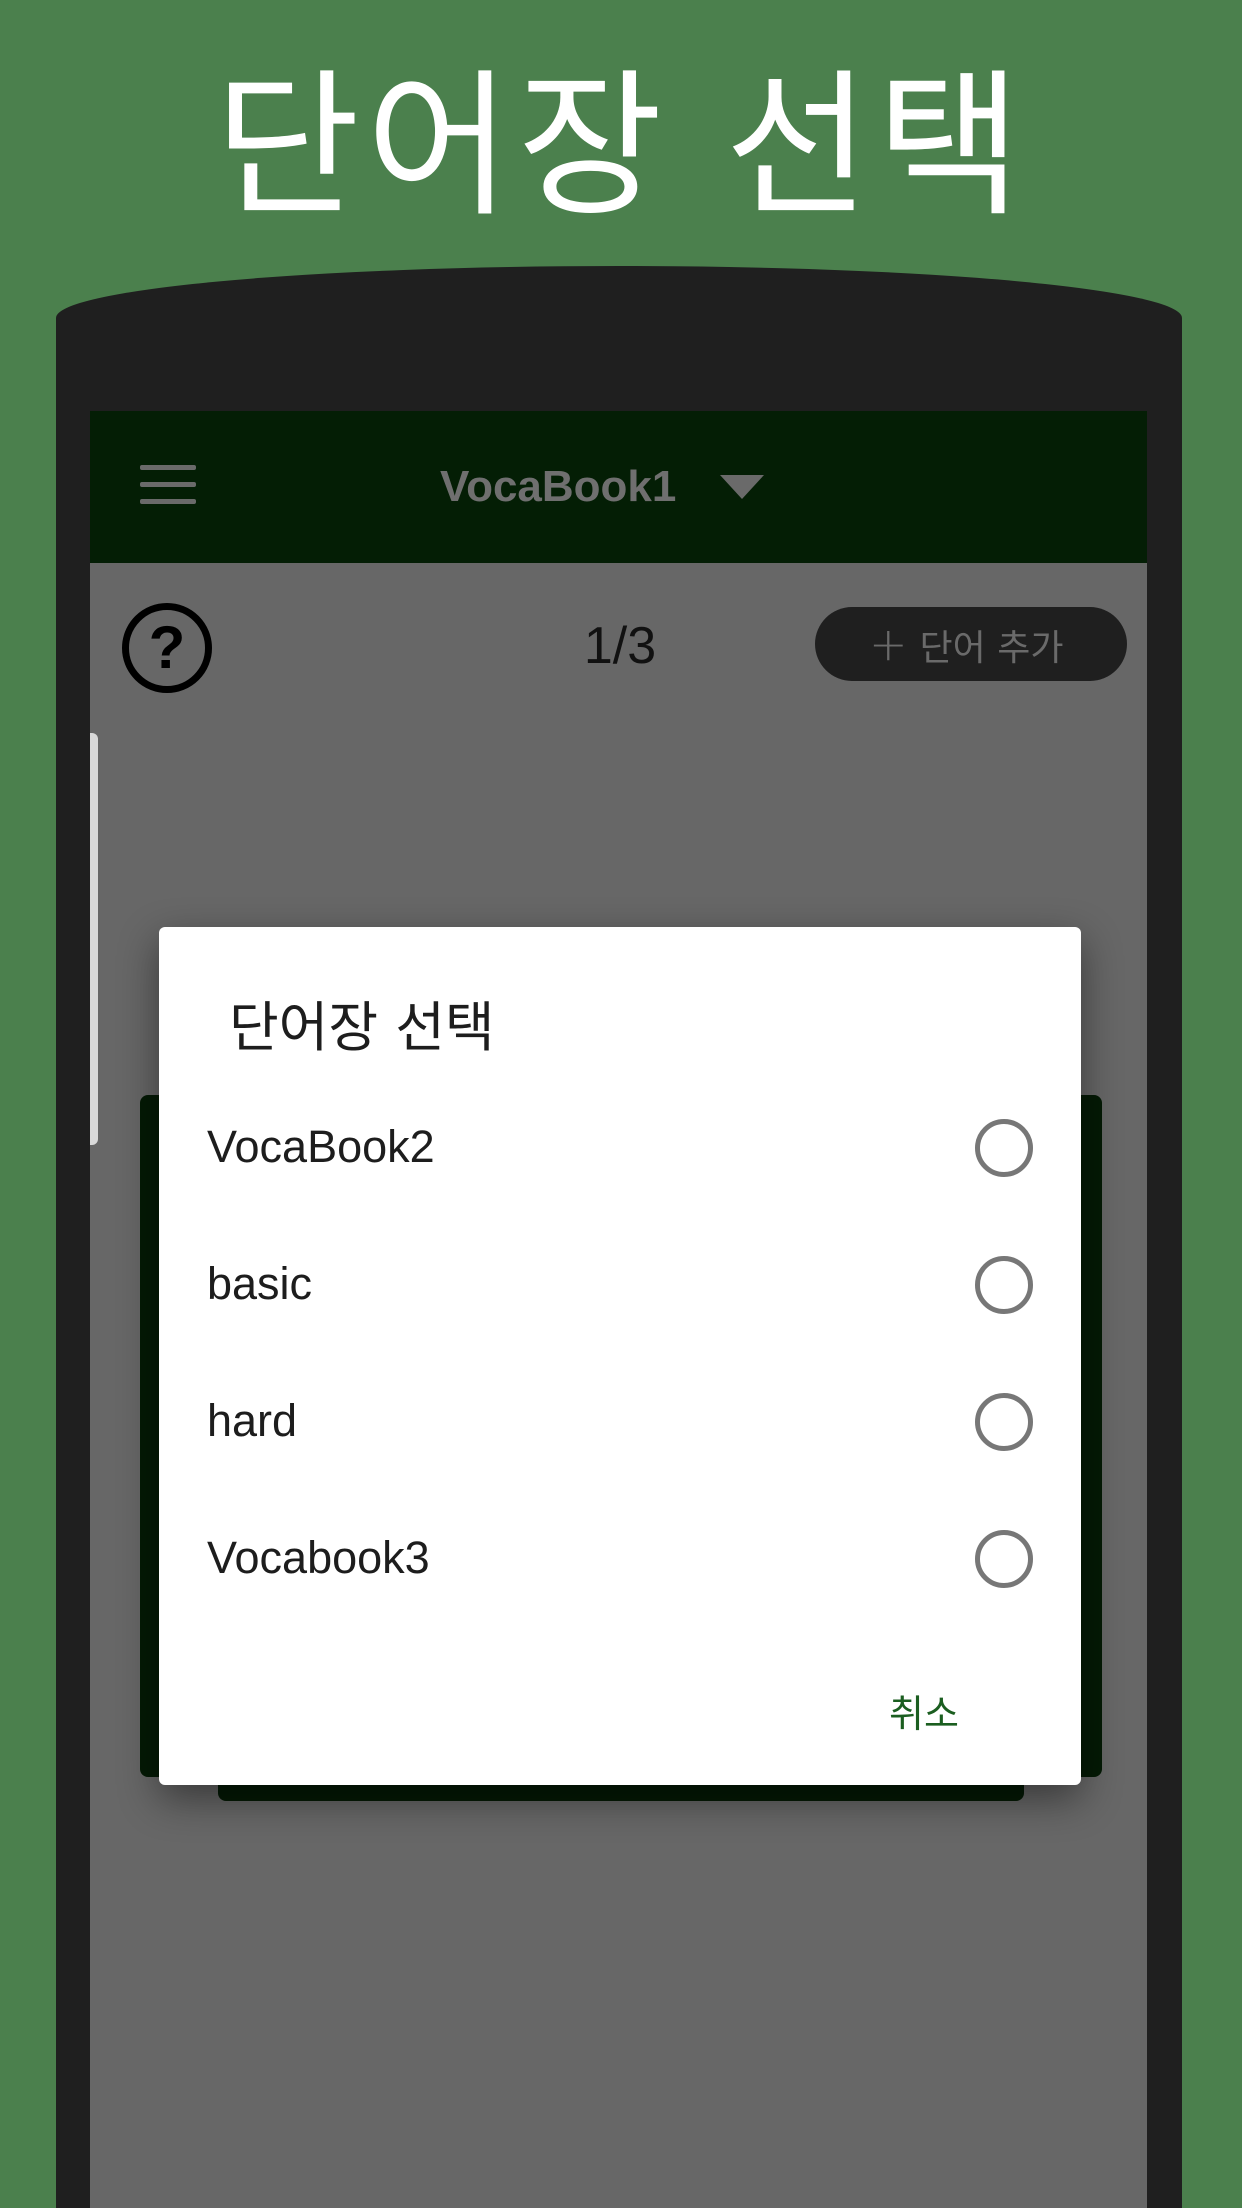  What do you see at coordinates (621, 147) in the screenshot?
I see `promo-title: 단어장 선택` at bounding box center [621, 147].